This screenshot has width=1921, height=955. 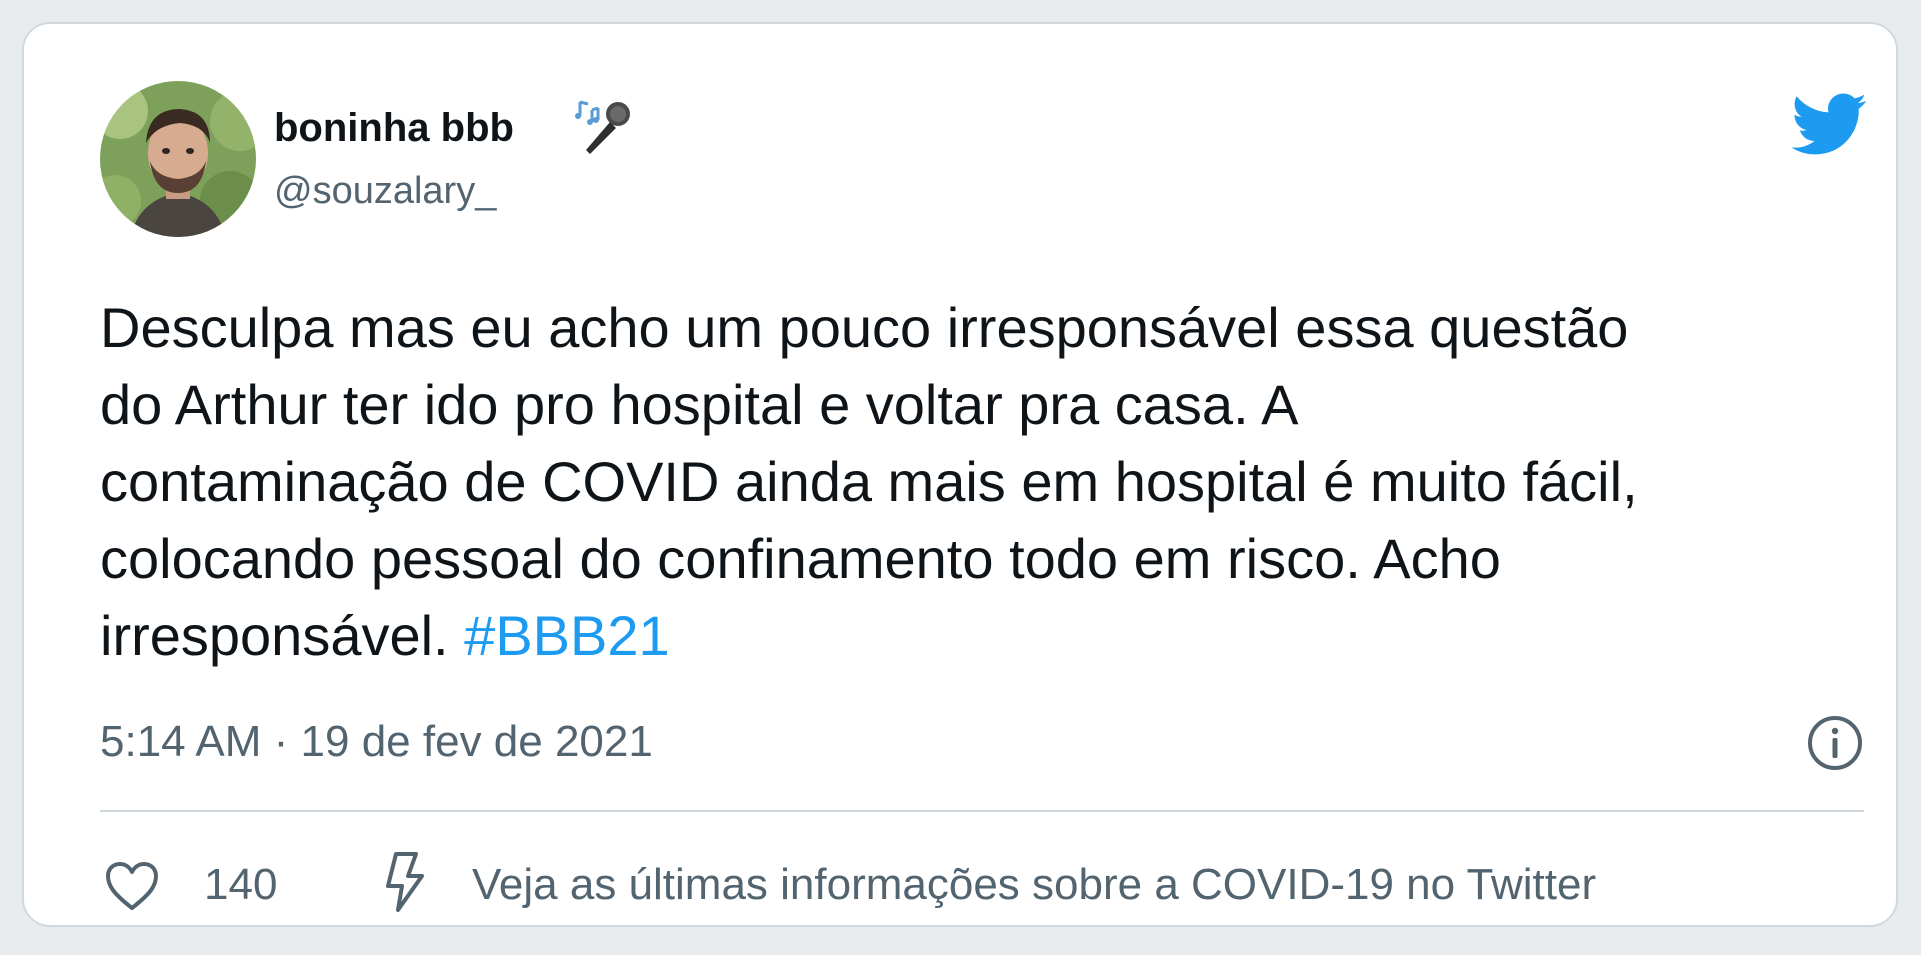 What do you see at coordinates (178, 159) in the screenshot?
I see `avatar` at bounding box center [178, 159].